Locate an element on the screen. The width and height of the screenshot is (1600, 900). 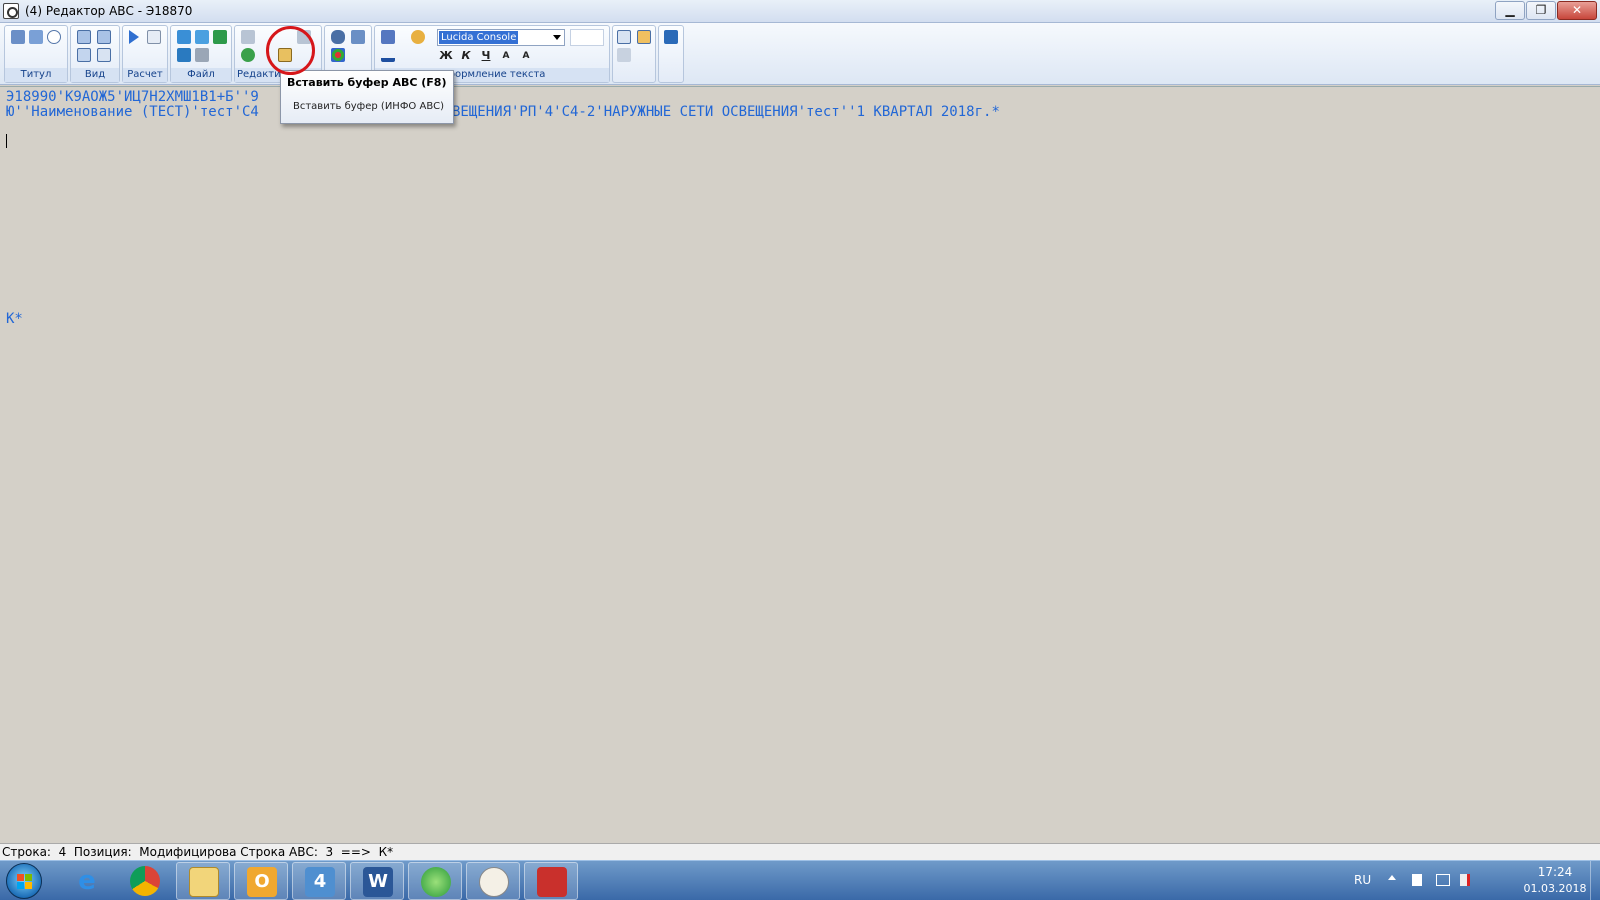
taskbar: e O 4 W RU 17:24 01.03.2018 is located at coordinates (800, 880).